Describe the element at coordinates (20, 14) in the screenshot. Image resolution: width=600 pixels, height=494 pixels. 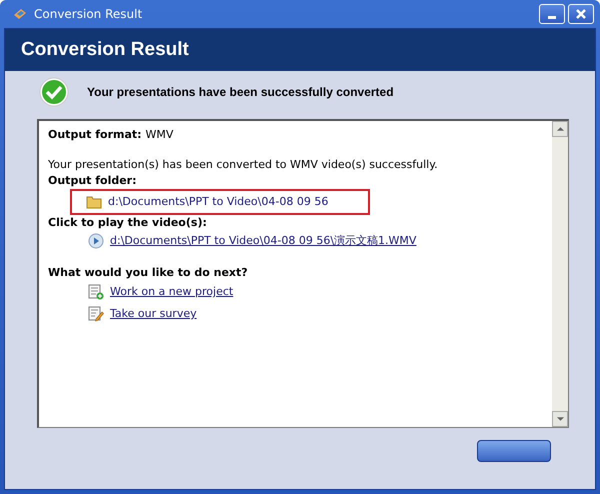
I see `app-icon` at that location.